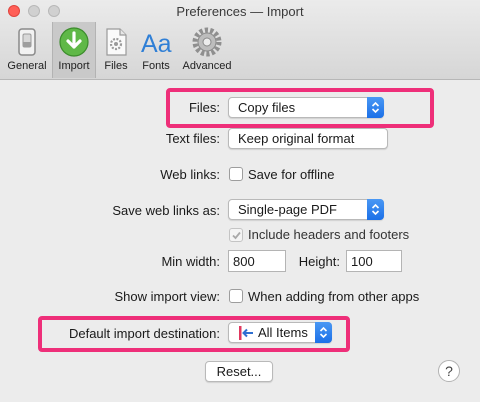 The width and height of the screenshot is (480, 402). I want to click on gear-icon, so click(207, 42).